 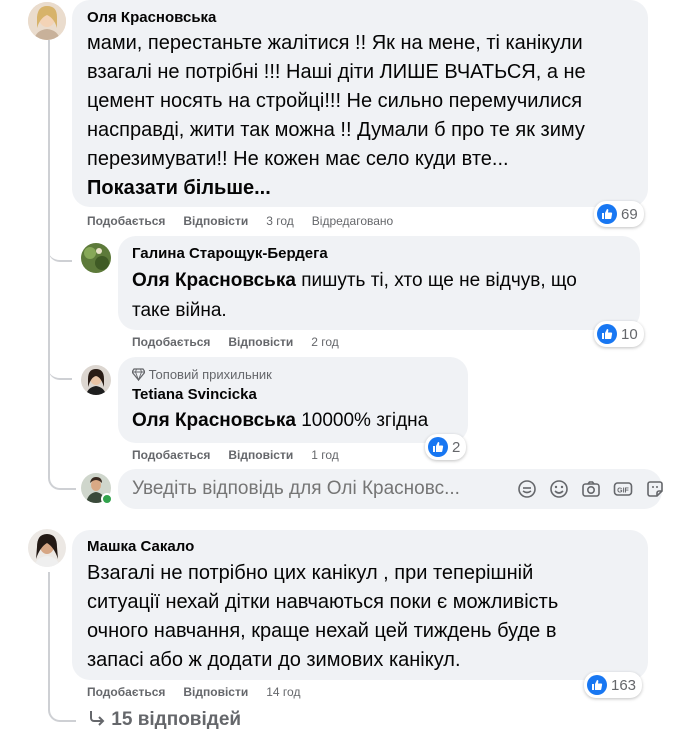 I want to click on comment-author: Машка Сакало, so click(x=140, y=546).